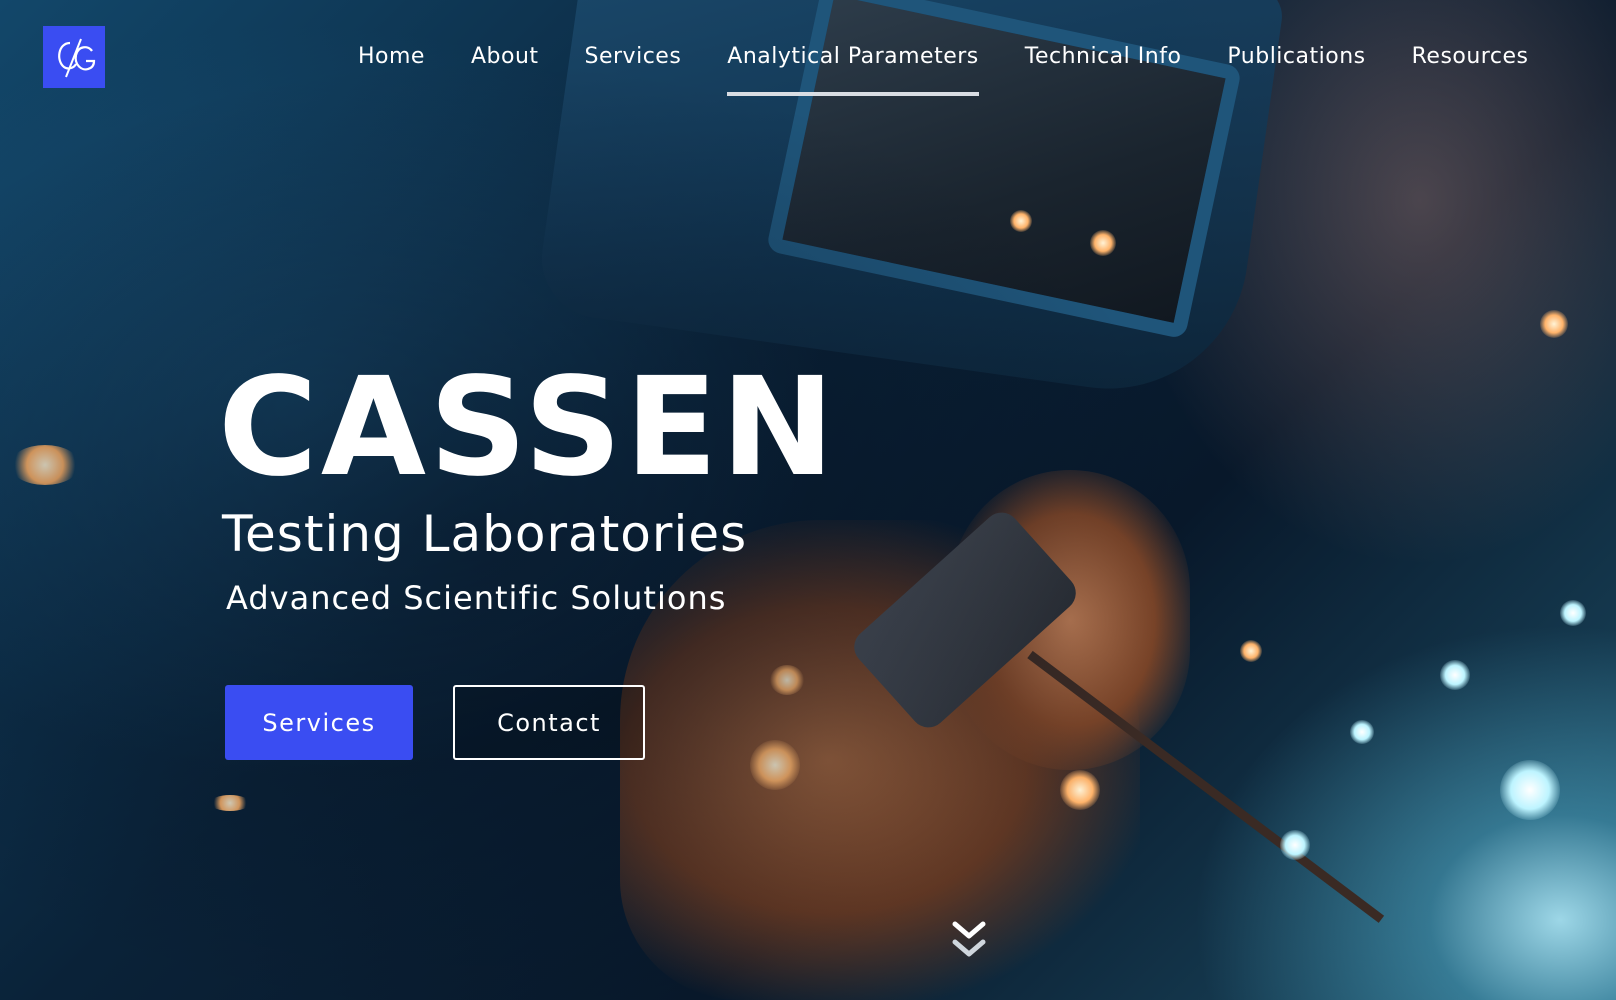 The height and width of the screenshot is (1000, 1616). I want to click on hero-subtitle: Testing Laboratories, so click(485, 534).